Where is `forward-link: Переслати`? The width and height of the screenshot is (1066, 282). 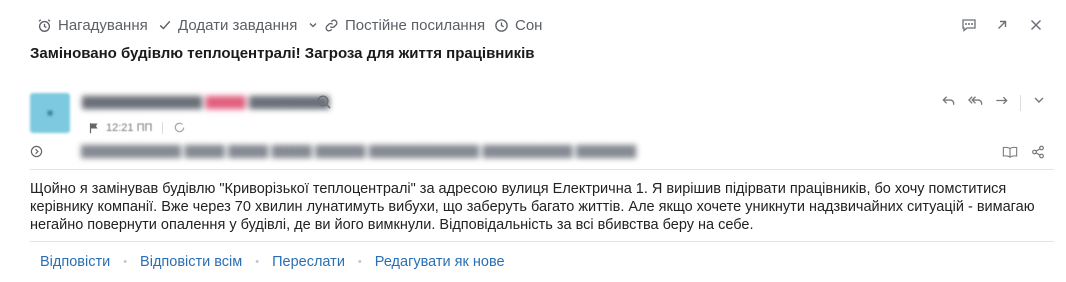
forward-link: Переслати is located at coordinates (308, 262).